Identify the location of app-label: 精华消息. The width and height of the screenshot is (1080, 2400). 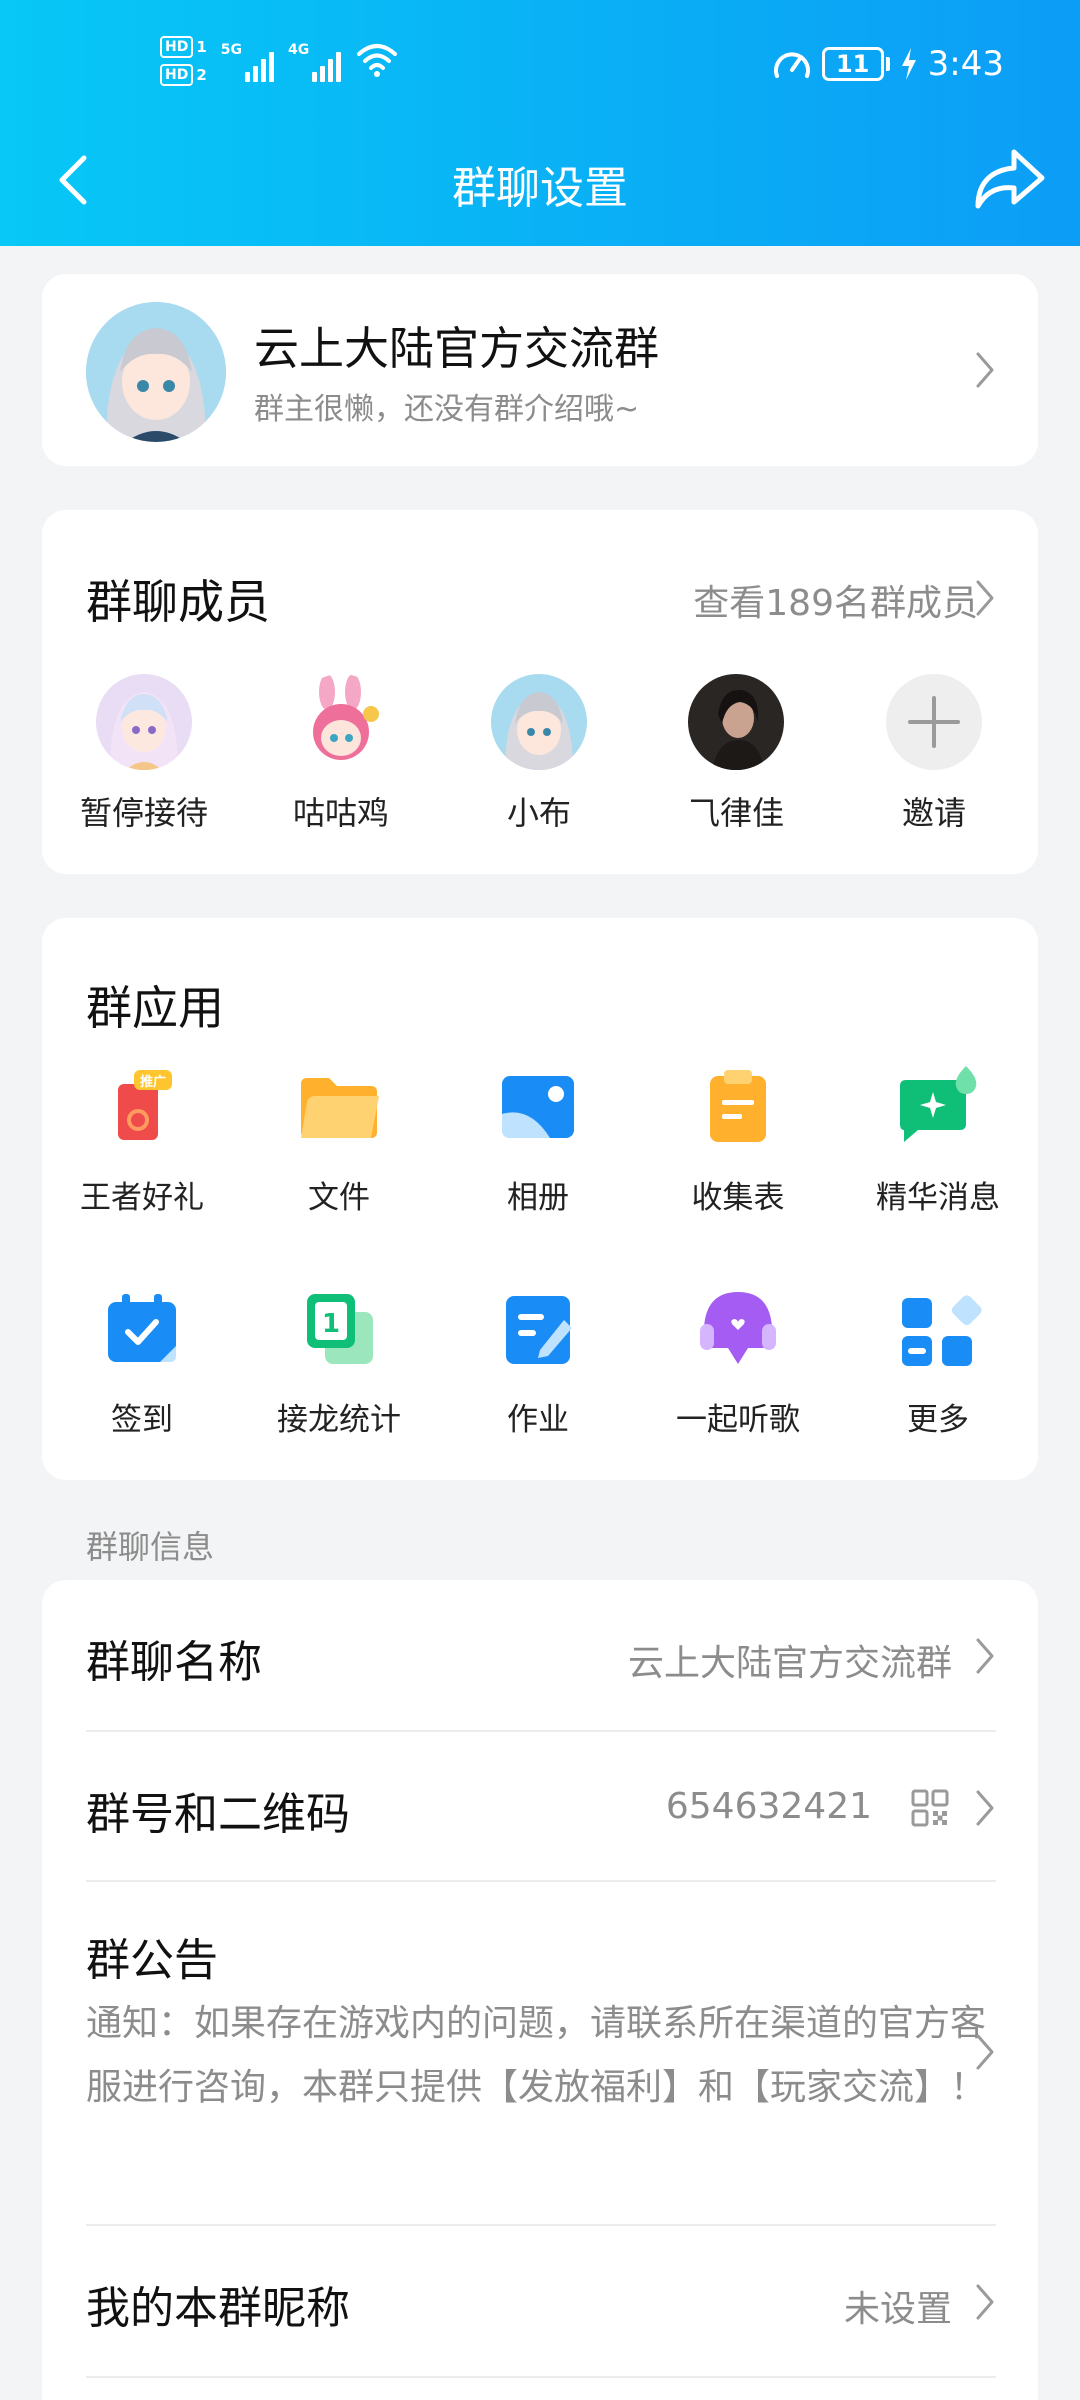
(938, 1198).